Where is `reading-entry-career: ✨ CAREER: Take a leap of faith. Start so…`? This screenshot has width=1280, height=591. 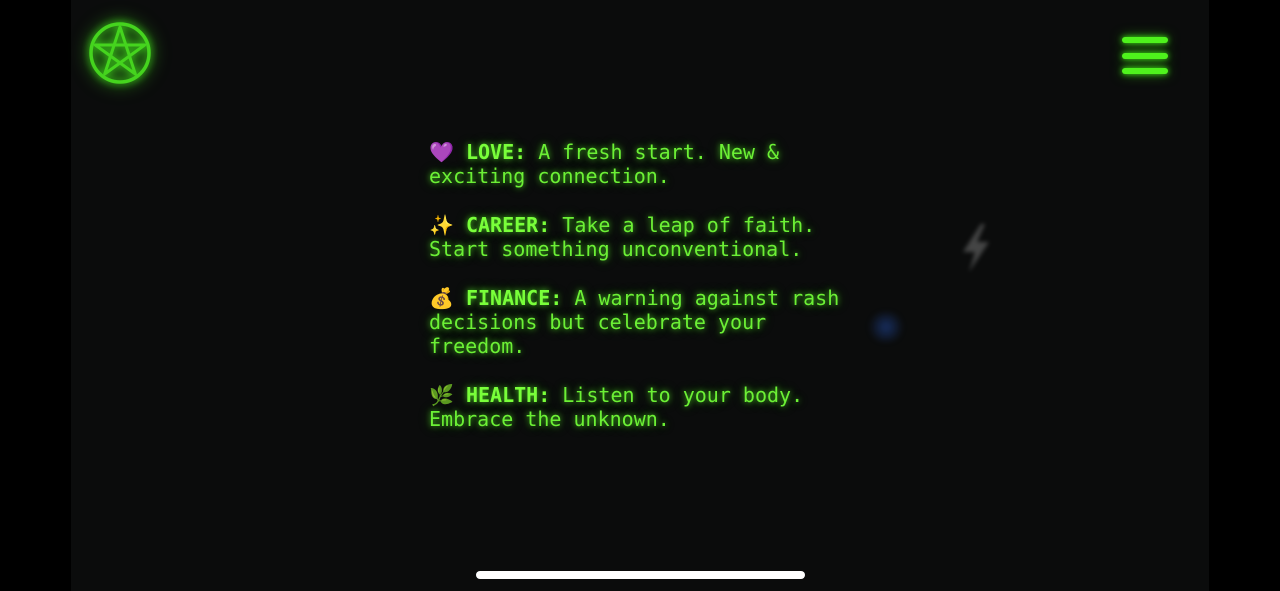 reading-entry-career: ✨ CAREER: Take a leap of faith. Start so… is located at coordinates (649, 237).